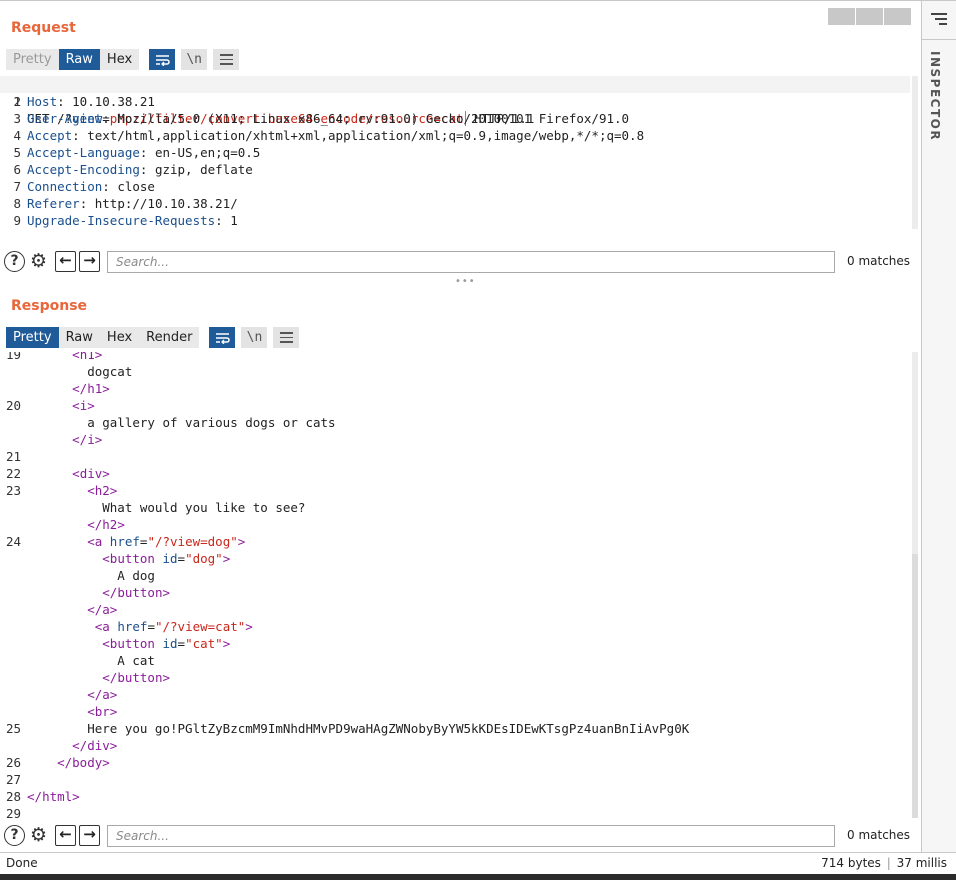 The width and height of the screenshot is (956, 880). What do you see at coordinates (841, 16) in the screenshot?
I see `side-by-side-layout-button` at bounding box center [841, 16].